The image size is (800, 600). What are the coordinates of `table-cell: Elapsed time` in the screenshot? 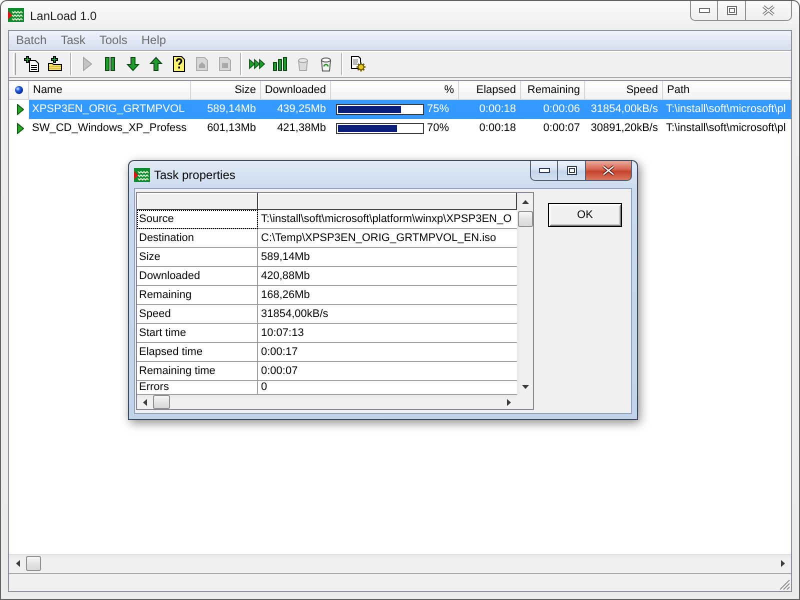 It's located at (197, 352).